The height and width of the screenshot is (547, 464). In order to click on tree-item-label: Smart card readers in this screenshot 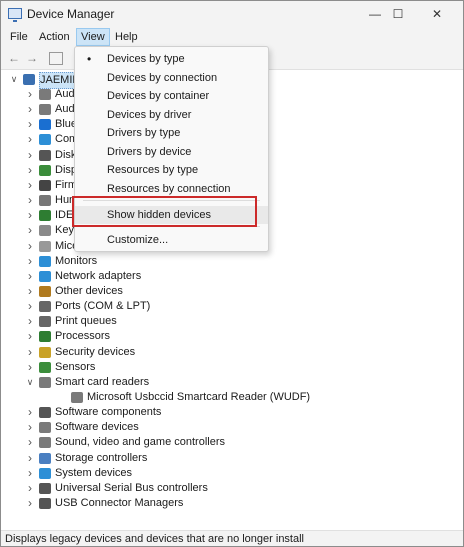, I will do `click(102, 381)`.